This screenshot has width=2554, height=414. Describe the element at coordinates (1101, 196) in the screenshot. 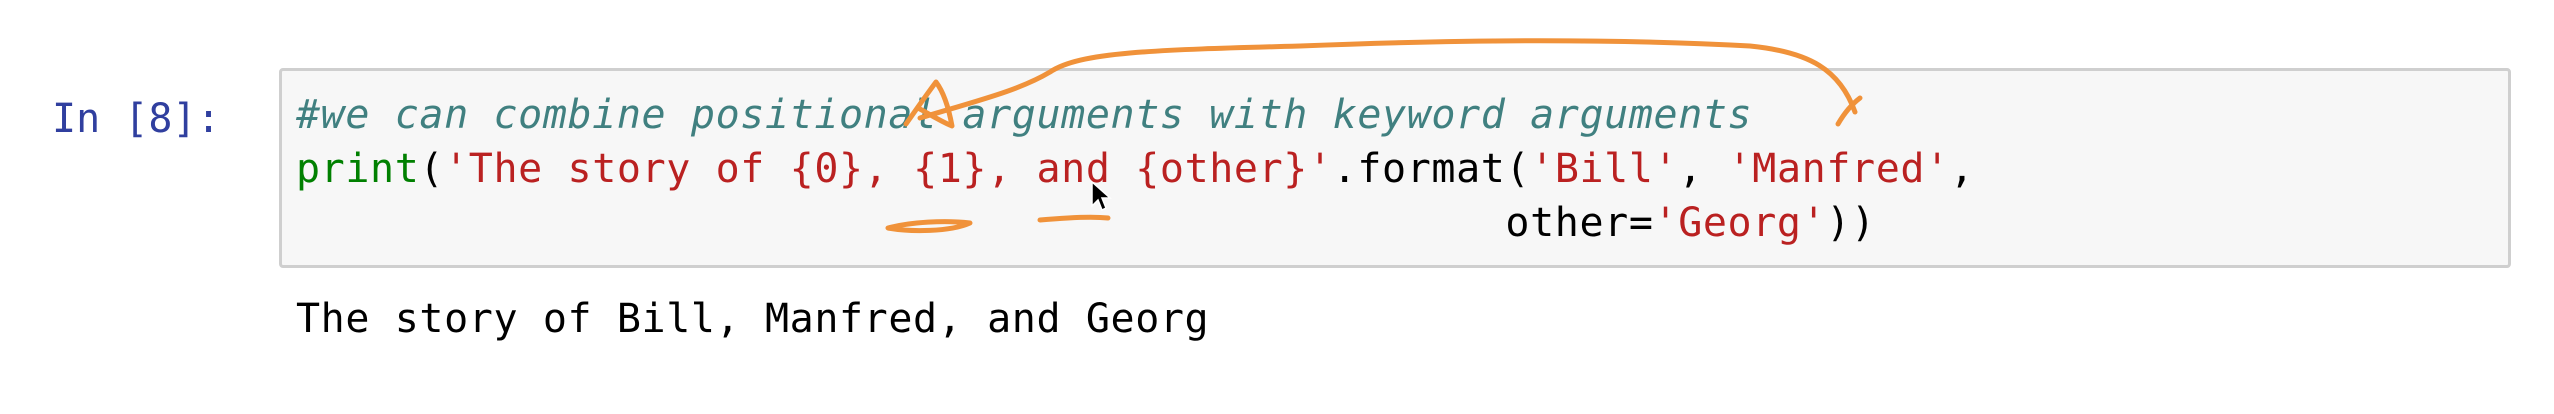

I see `arrow-cursor-icon` at that location.